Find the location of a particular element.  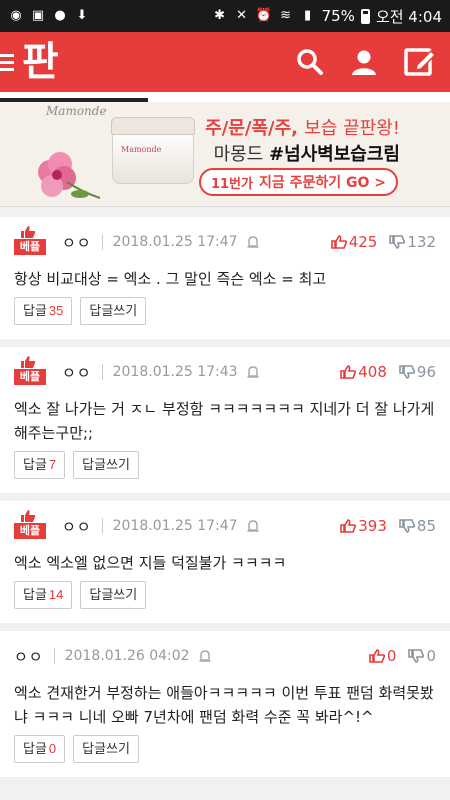

replies-button: 답글 7 is located at coordinates (40, 465).